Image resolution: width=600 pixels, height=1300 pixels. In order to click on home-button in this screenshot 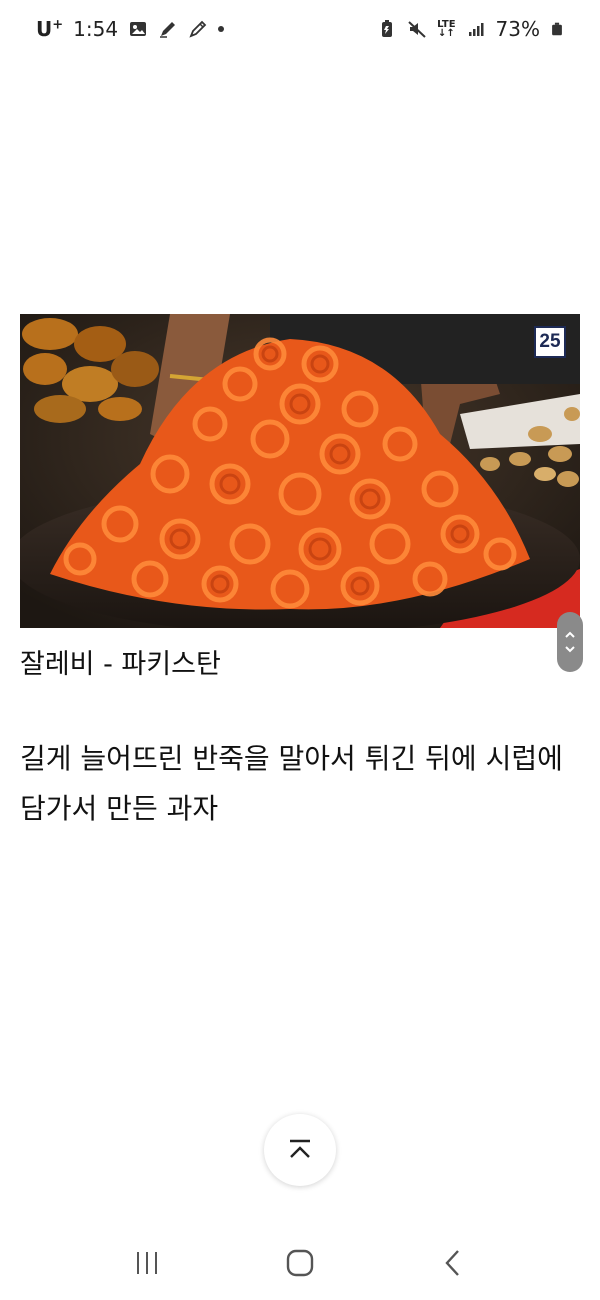, I will do `click(300, 1263)`.